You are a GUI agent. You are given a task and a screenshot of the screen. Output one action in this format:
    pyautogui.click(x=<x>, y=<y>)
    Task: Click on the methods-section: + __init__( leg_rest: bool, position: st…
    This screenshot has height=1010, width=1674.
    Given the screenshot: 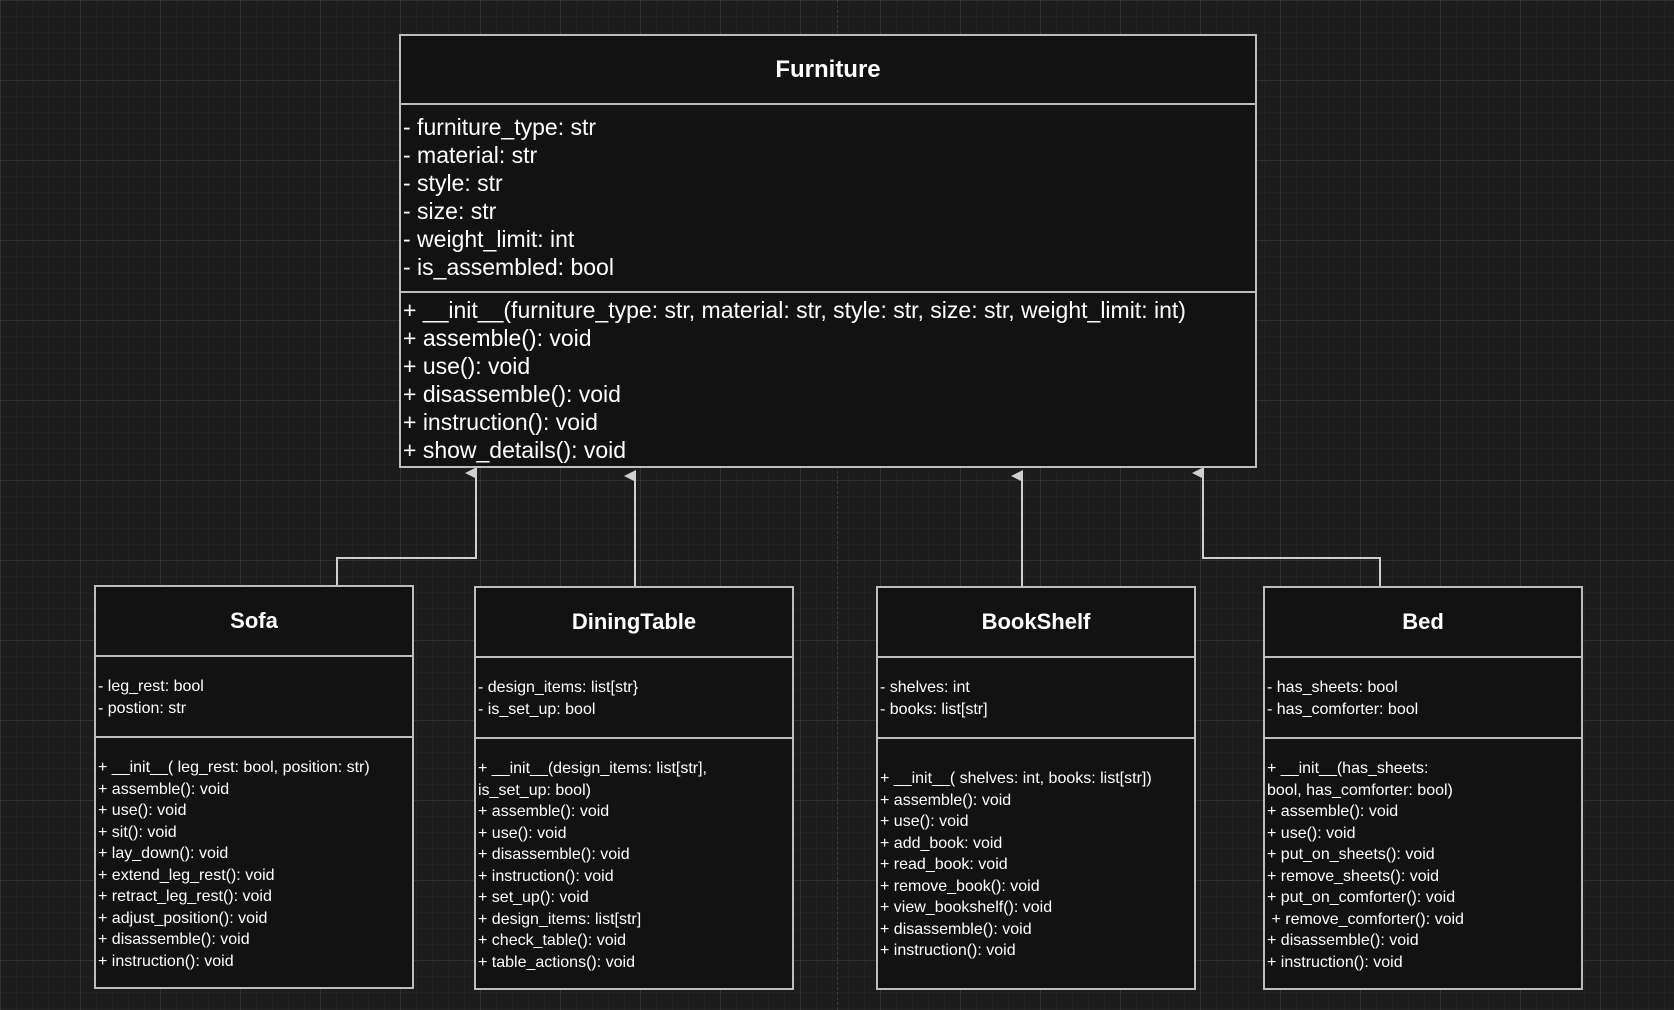 What is the action you would take?
    pyautogui.click(x=254, y=855)
    